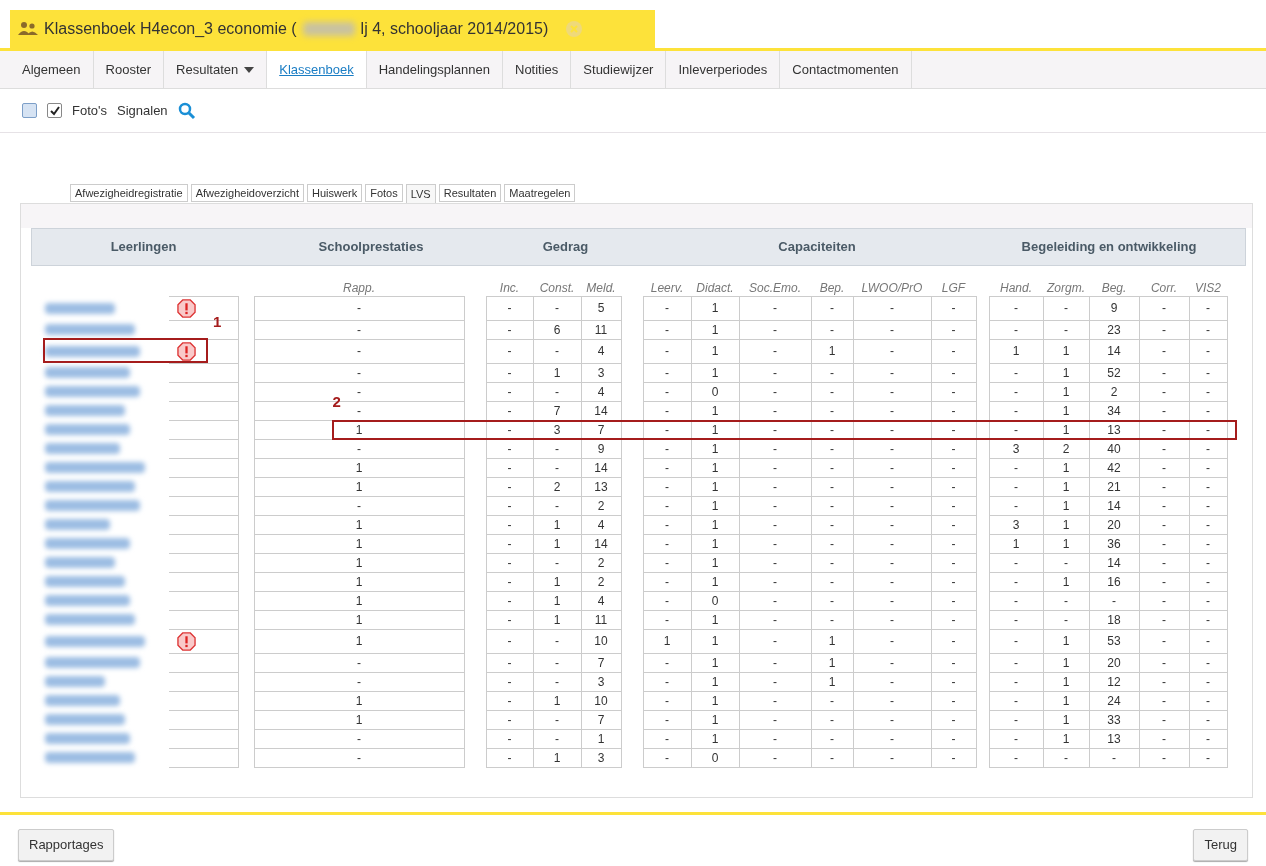 The height and width of the screenshot is (866, 1266). Describe the element at coordinates (66, 845) in the screenshot. I see `footer-button: Rapportages` at that location.